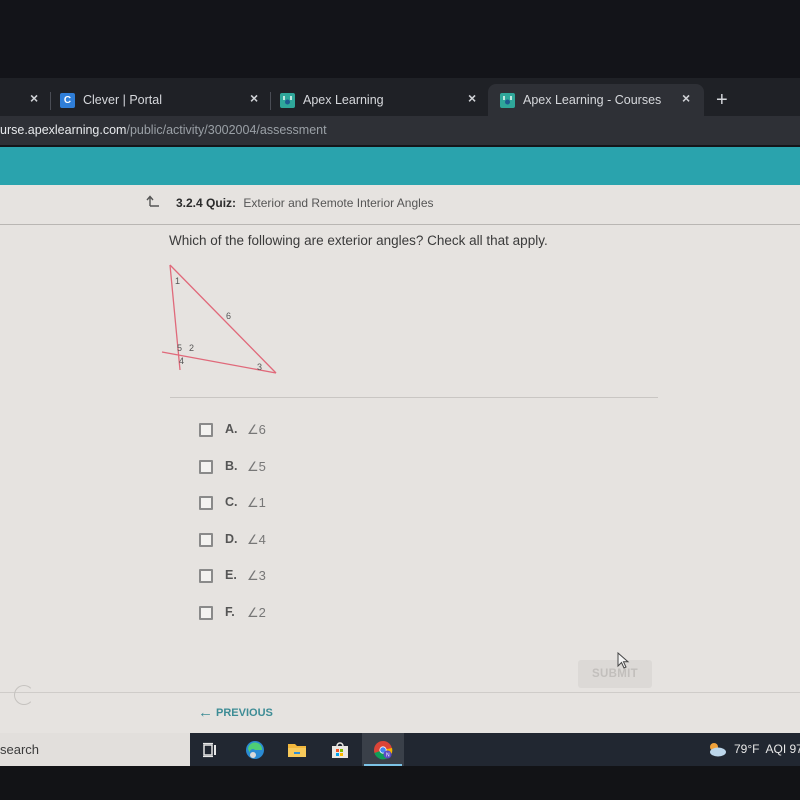 This screenshot has width=800, height=800. Describe the element at coordinates (414, 397) in the screenshot. I see `content-divider` at that location.